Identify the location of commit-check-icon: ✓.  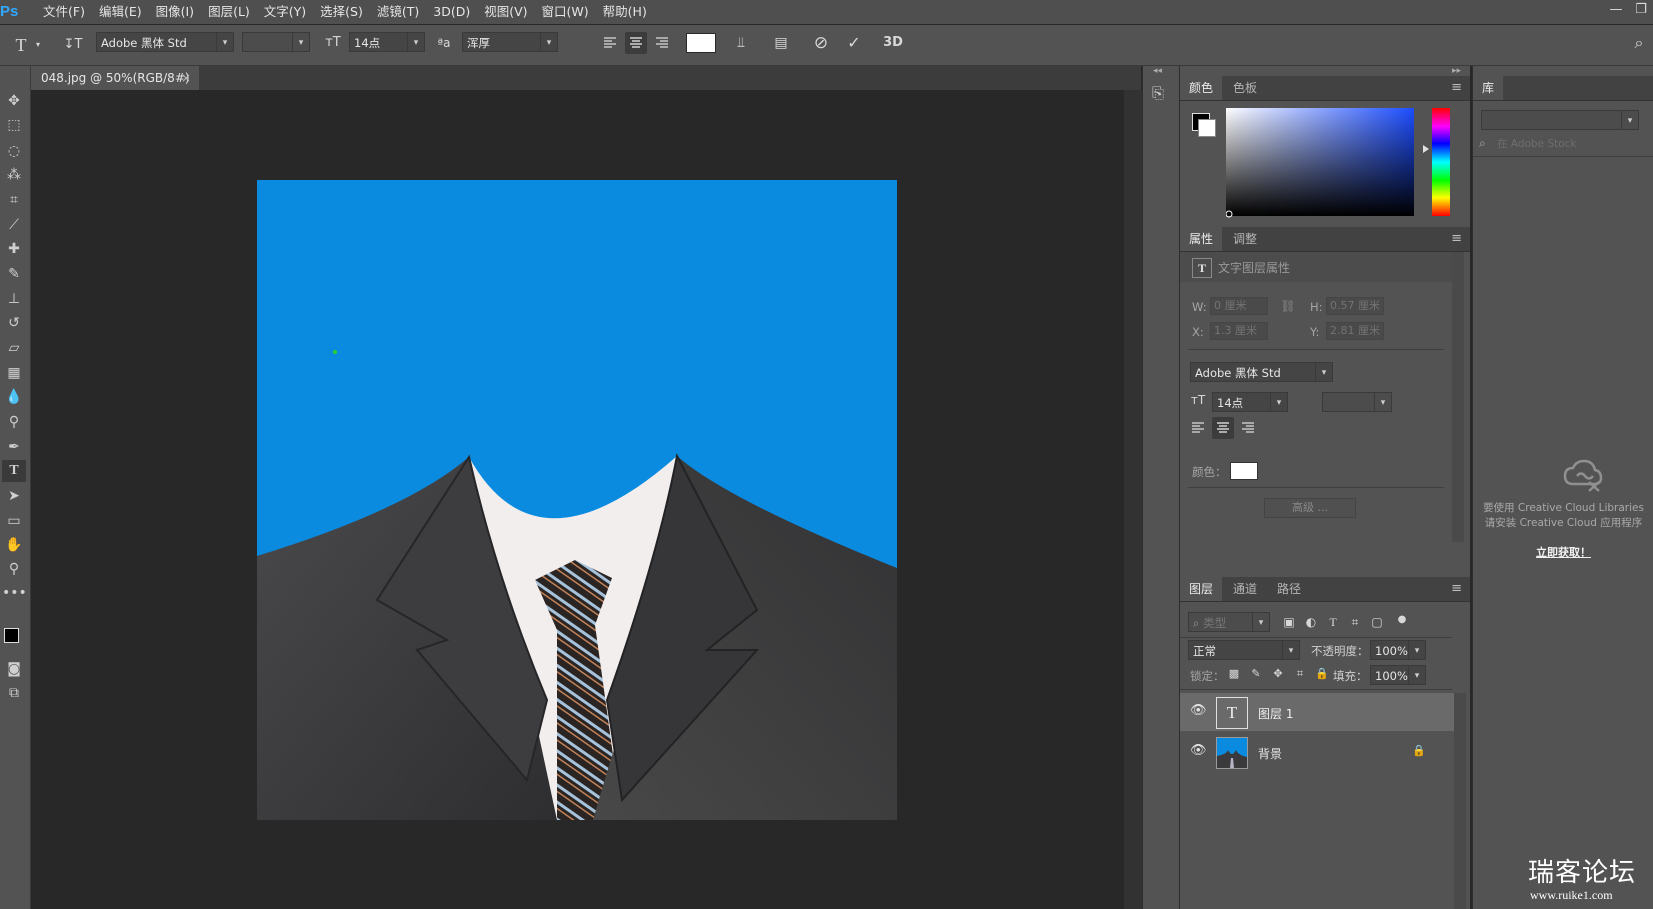
(854, 43).